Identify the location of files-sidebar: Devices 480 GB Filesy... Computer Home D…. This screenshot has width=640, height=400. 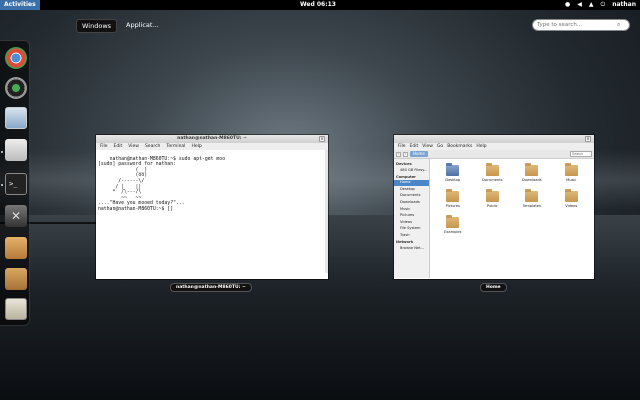
(412, 218).